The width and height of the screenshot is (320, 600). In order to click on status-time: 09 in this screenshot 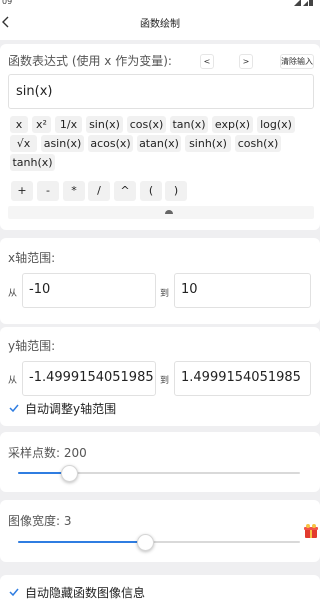, I will do `click(7, 3)`.